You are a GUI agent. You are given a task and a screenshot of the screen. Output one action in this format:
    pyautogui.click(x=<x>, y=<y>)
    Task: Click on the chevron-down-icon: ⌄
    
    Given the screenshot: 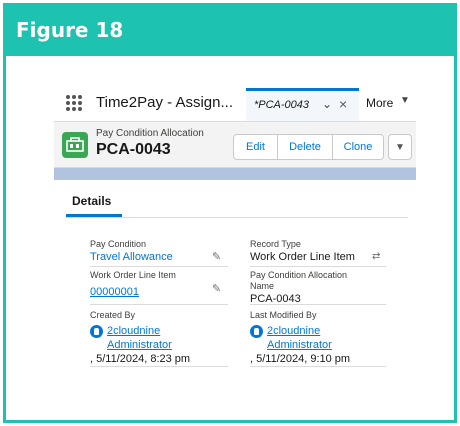 What is the action you would take?
    pyautogui.click(x=327, y=104)
    